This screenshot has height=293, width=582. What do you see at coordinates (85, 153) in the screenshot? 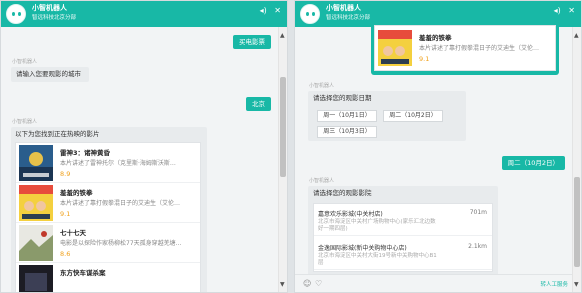
I see `movie-title: 雷神3：诸神黄昏` at bounding box center [85, 153].